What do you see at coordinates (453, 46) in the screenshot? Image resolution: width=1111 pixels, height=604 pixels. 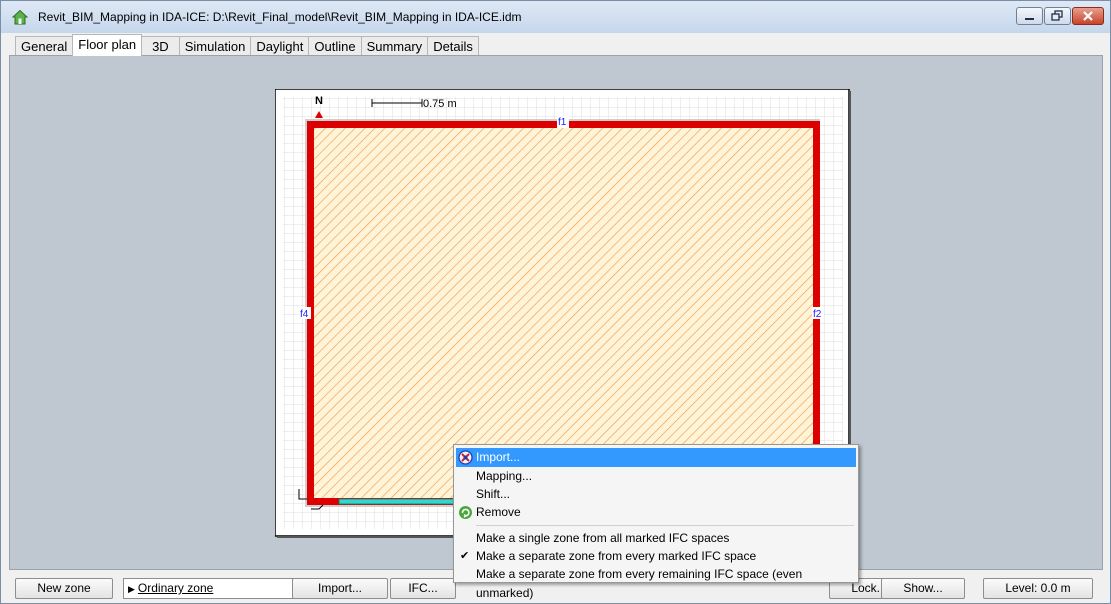 I see `tab-details: Details` at bounding box center [453, 46].